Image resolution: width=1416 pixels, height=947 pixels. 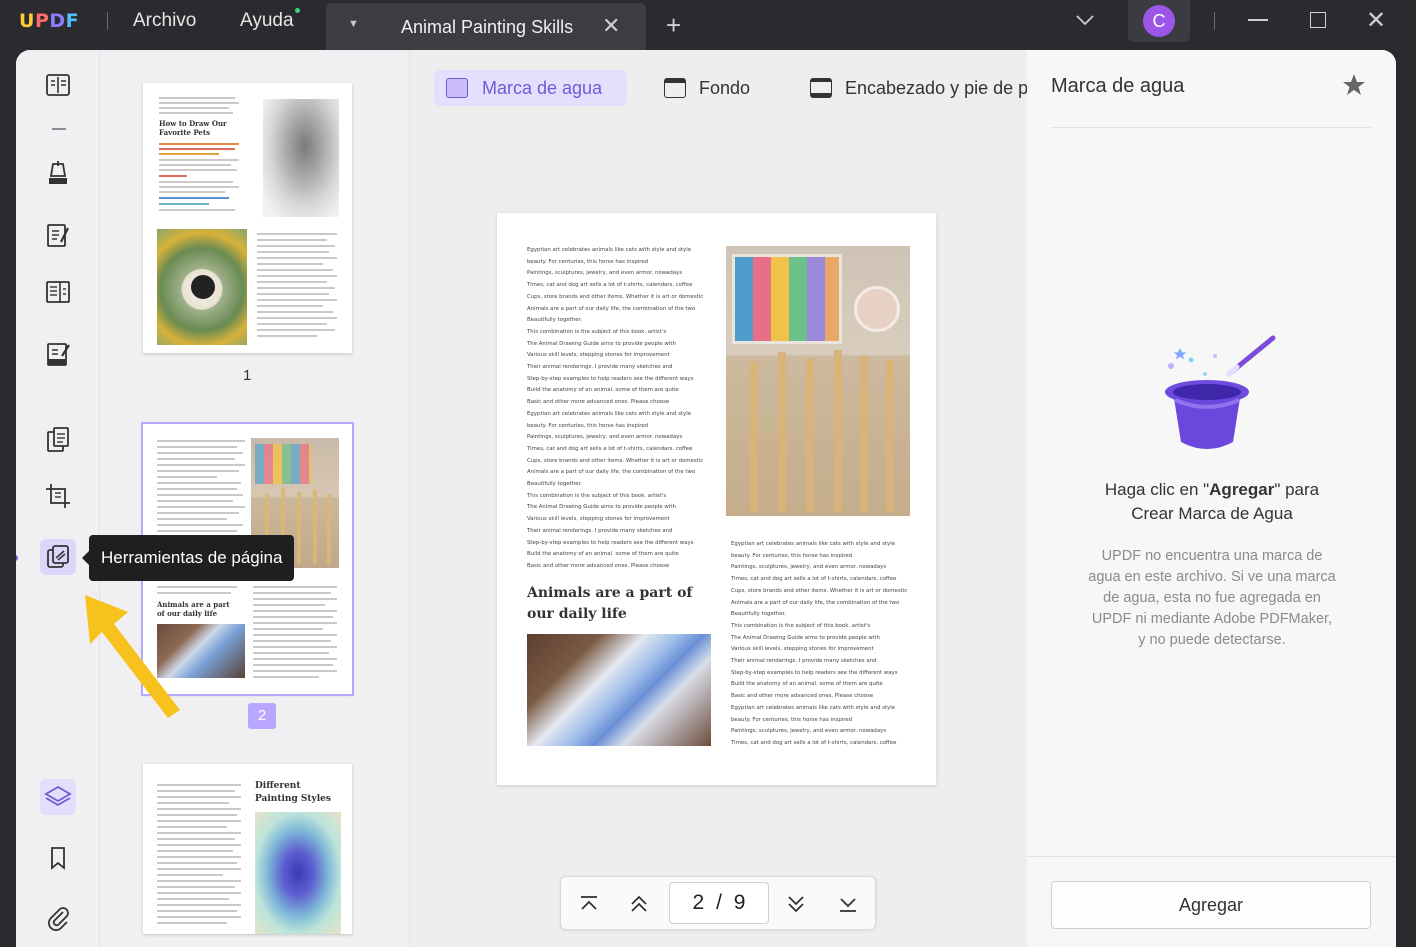 I want to click on current-page: 2, so click(x=698, y=902).